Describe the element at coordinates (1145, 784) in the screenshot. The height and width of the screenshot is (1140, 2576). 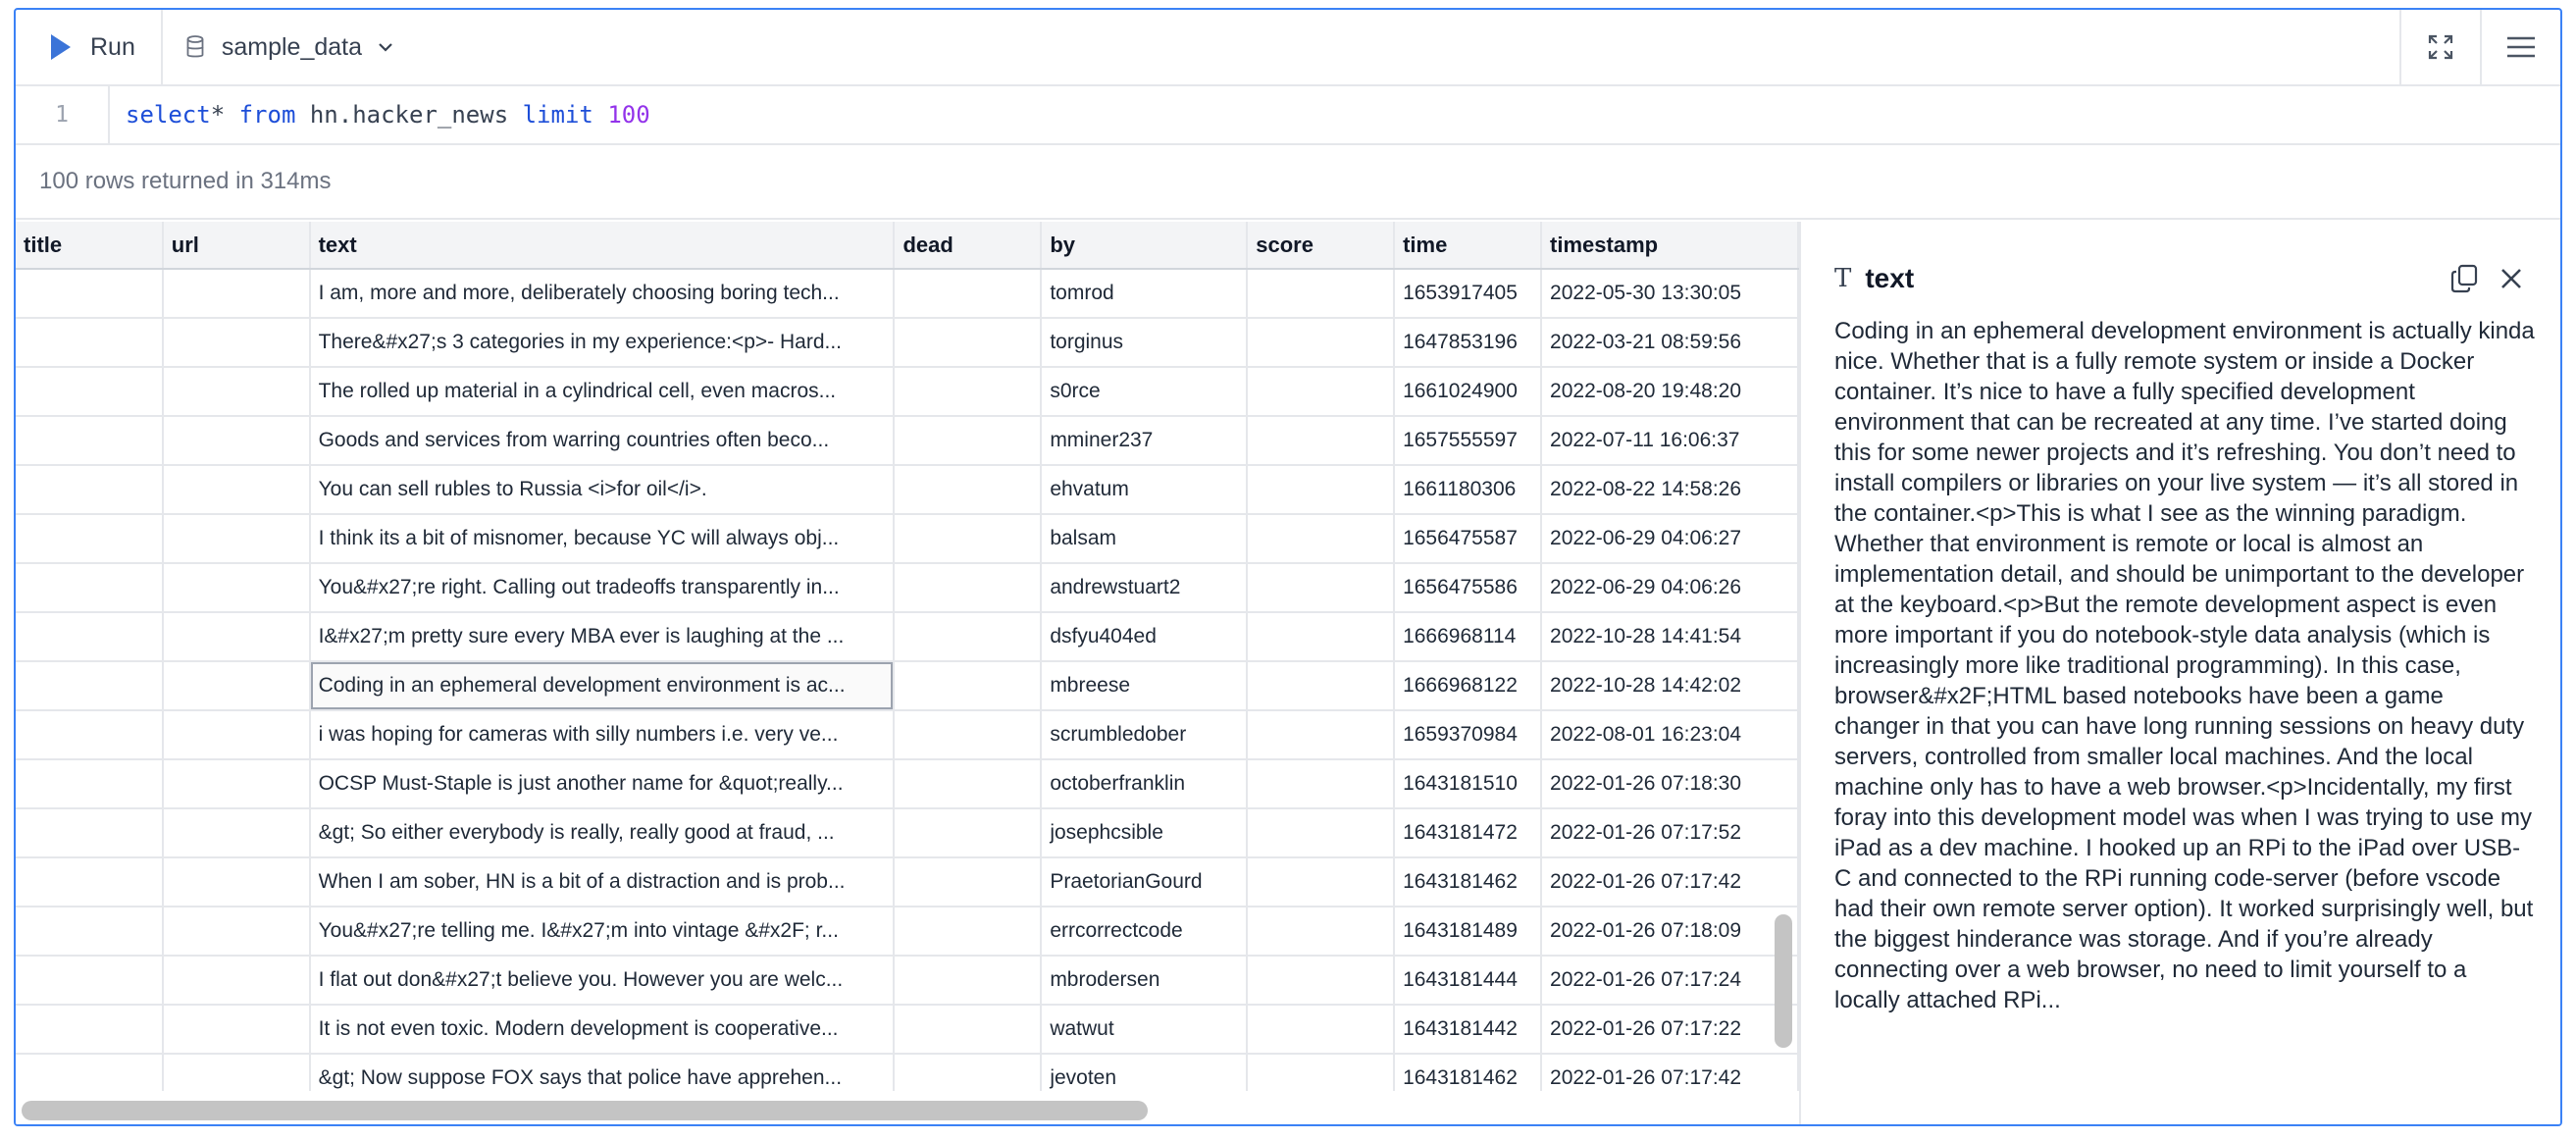
I see `cell-by: octoberfranklin` at that location.